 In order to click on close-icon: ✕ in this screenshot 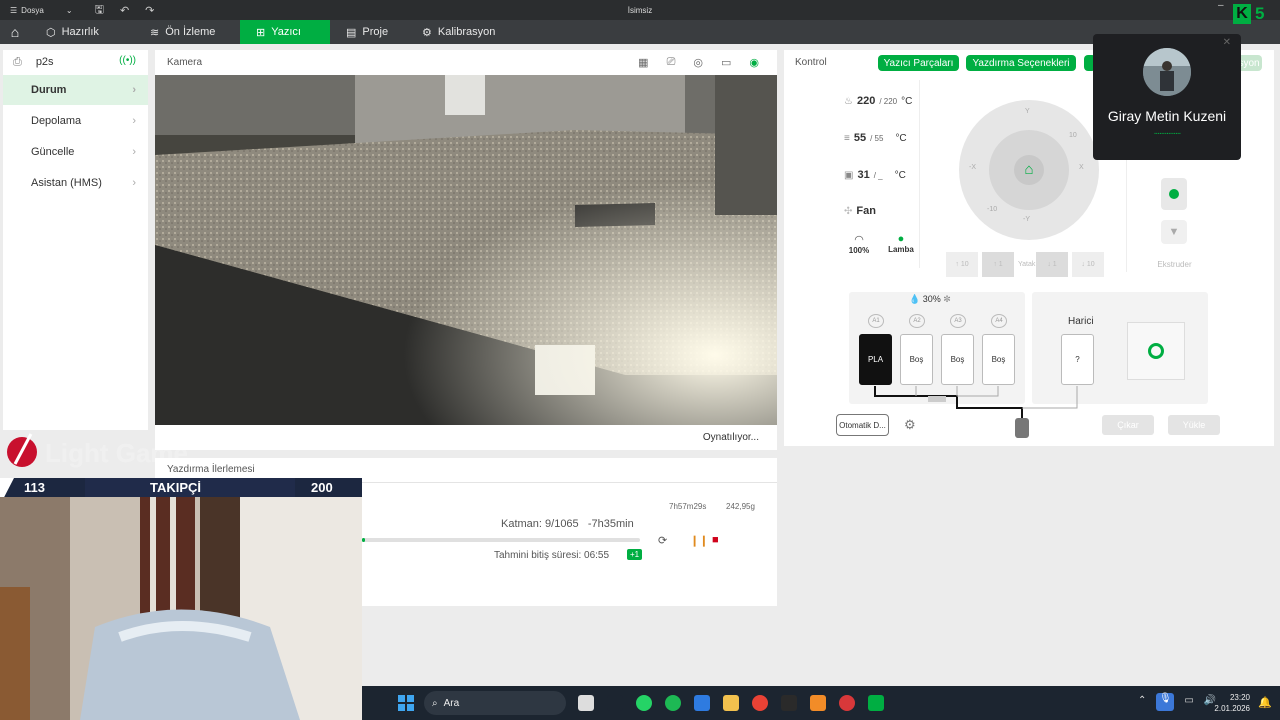, I will do `click(1227, 42)`.